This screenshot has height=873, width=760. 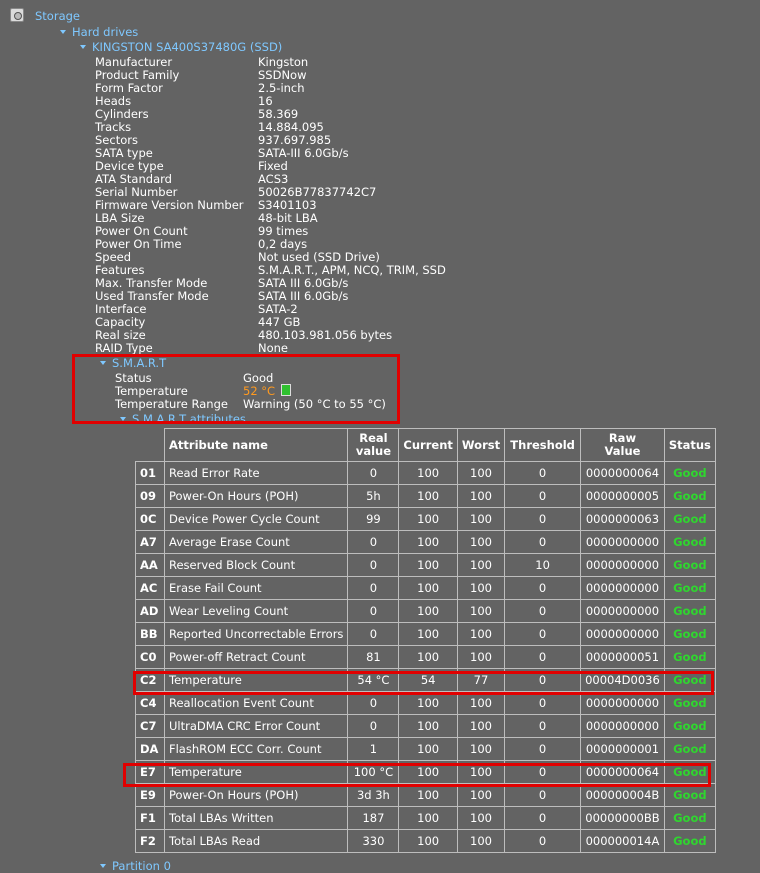 I want to click on table-row: 01 Read Error Rate 0 100 100 0 0000000064 Good, so click(x=425, y=473).